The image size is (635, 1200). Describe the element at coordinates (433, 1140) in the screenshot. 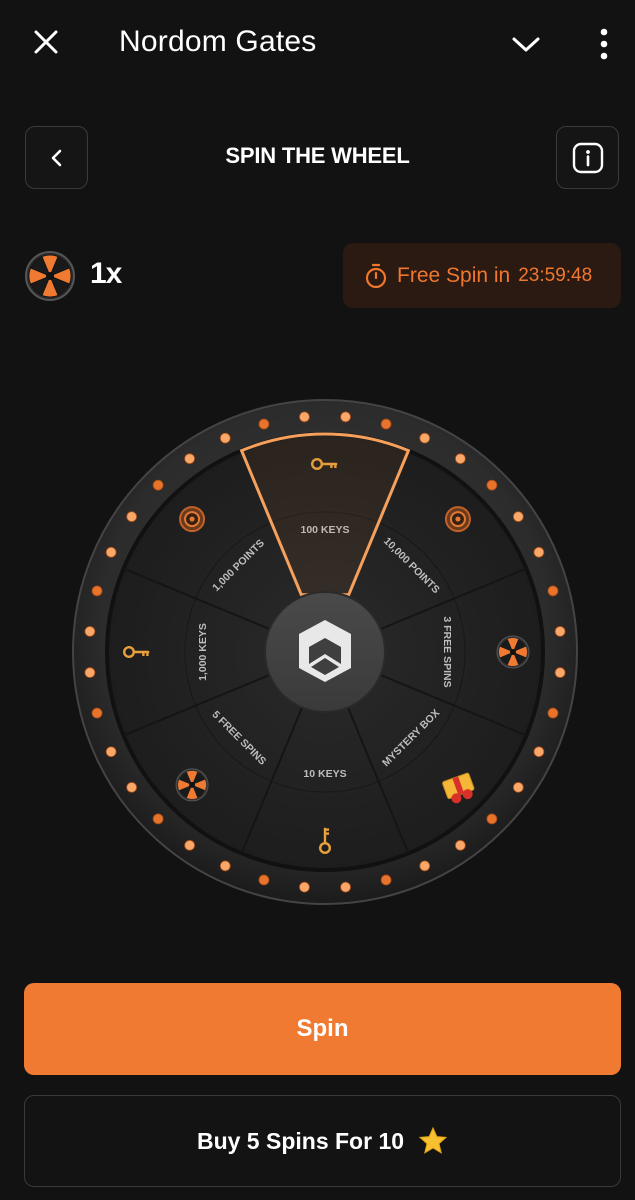

I see `star-icon` at that location.